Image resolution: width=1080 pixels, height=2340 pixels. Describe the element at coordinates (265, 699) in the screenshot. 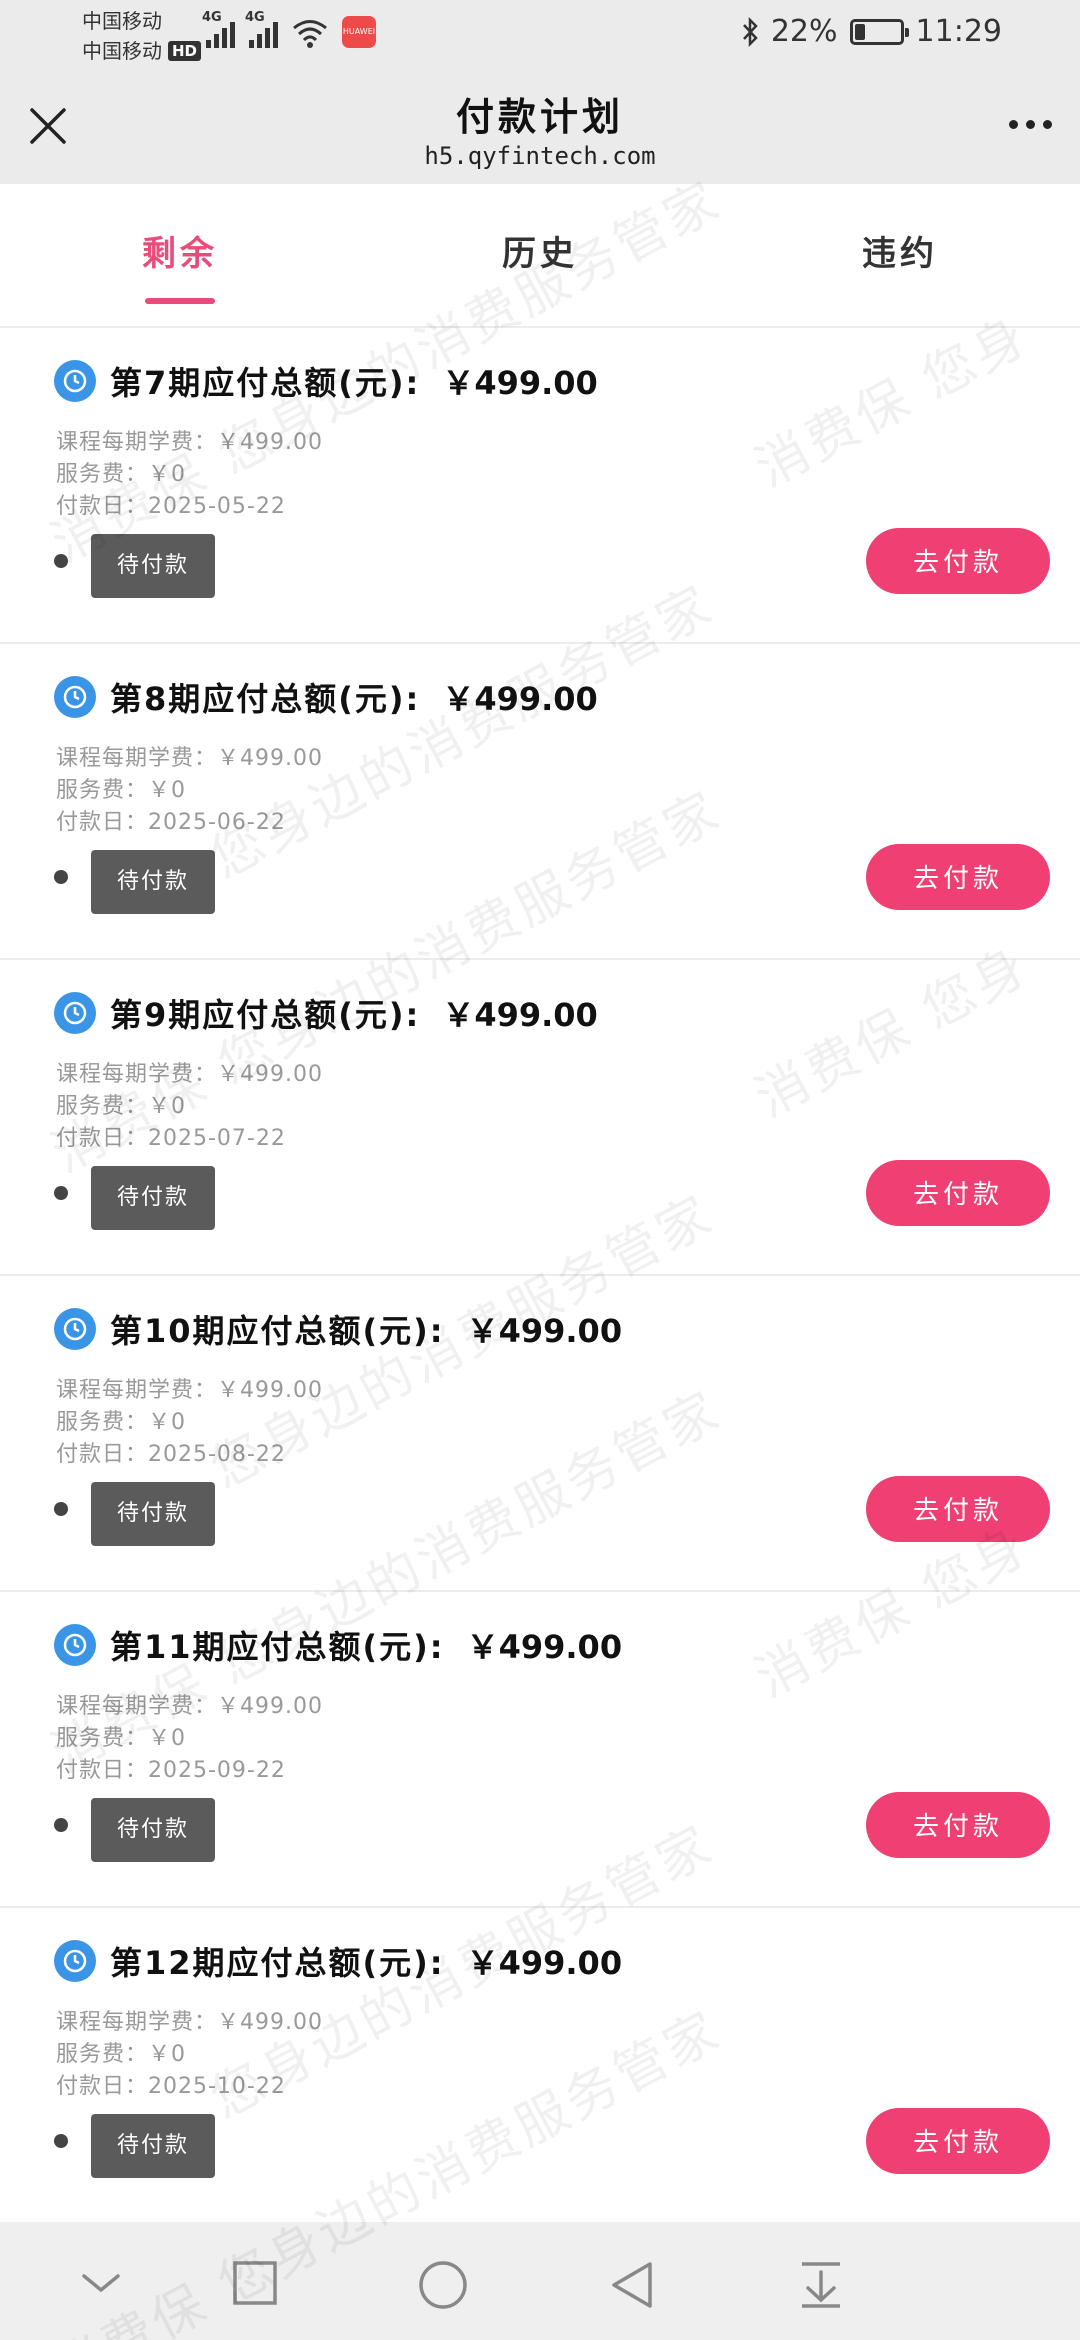

I see `card-title: 第8期应付总额(元):` at that location.